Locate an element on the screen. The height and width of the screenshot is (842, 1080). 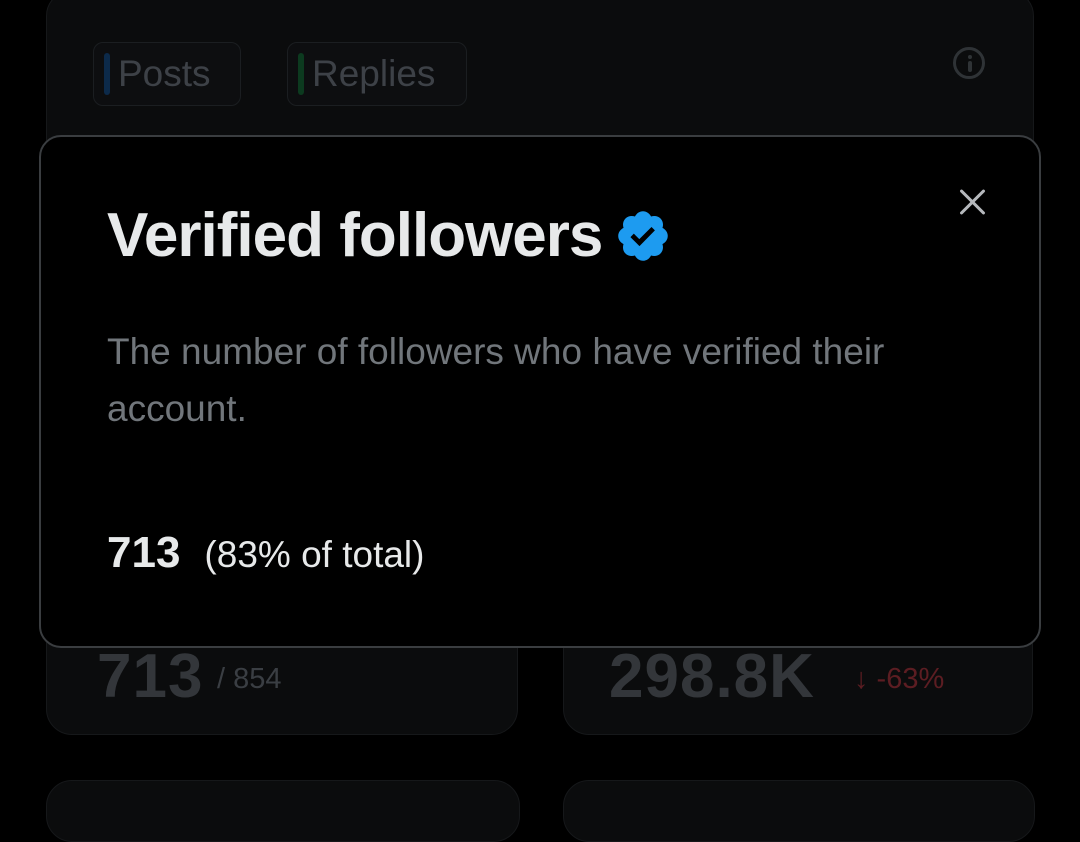
dialog-header: Verified followers is located at coordinates (389, 235).